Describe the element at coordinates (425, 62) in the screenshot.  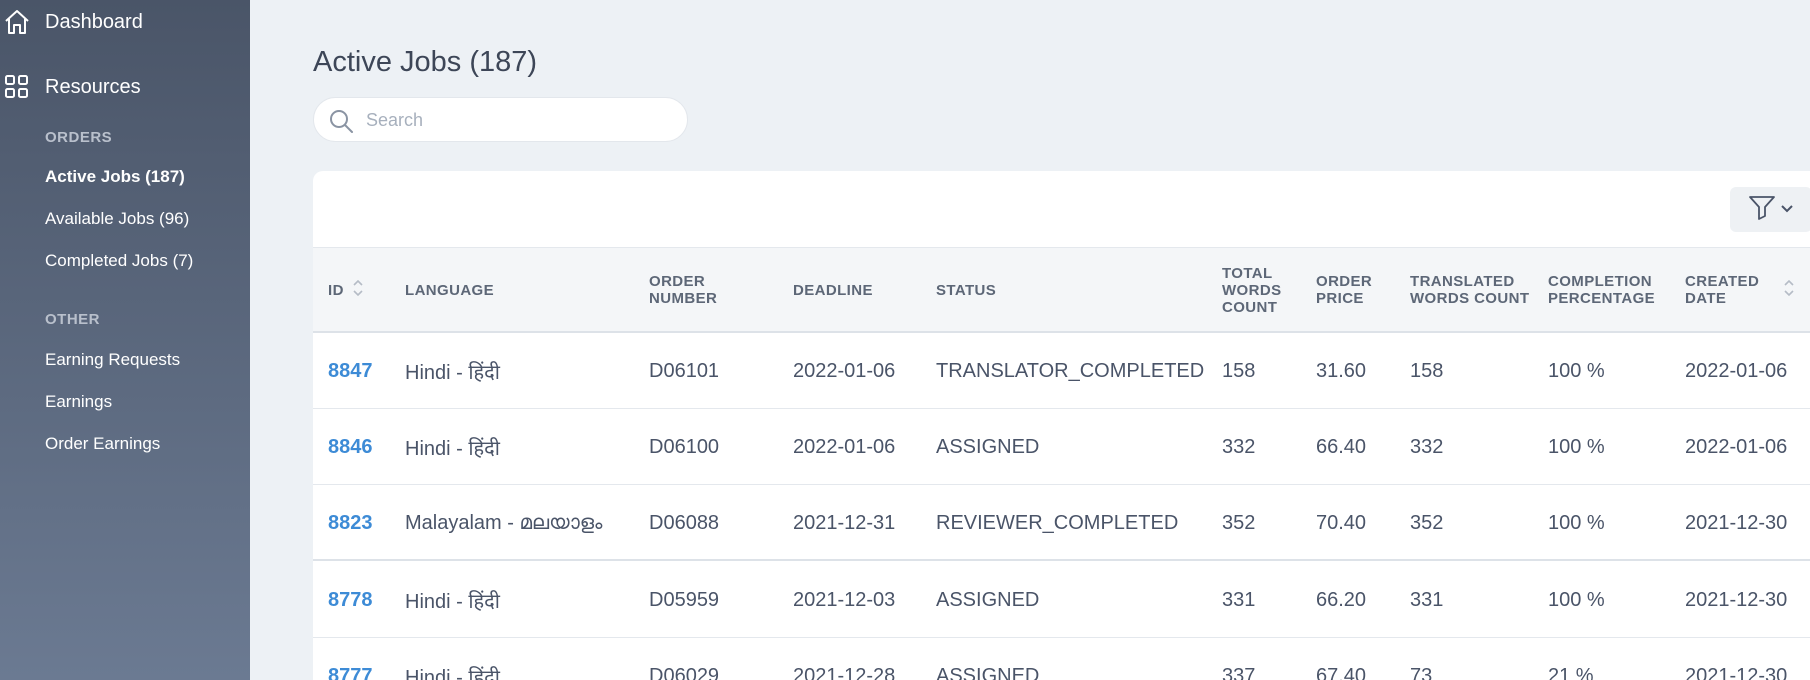
I see `page-title: Active Jobs (187)` at that location.